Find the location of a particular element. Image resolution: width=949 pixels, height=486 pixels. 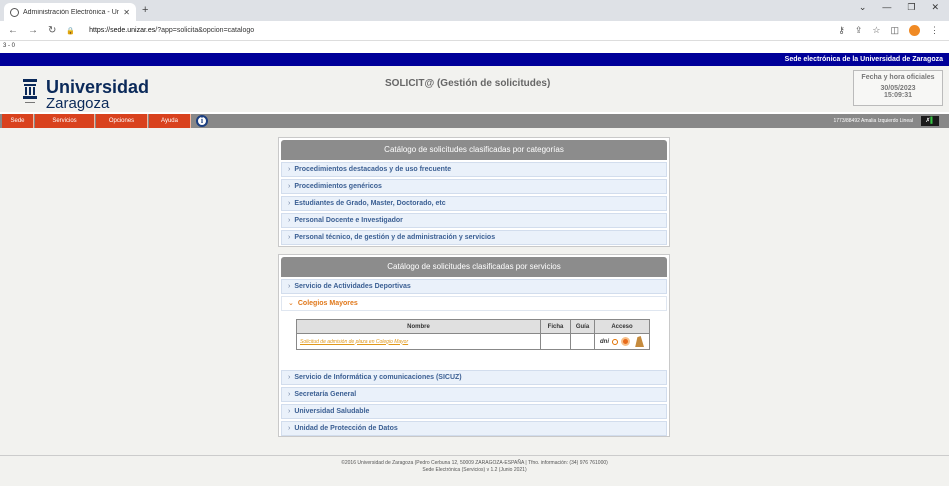

user-label: 1773/88492 Amalia Izquierdo Lineal is located at coordinates (873, 121).